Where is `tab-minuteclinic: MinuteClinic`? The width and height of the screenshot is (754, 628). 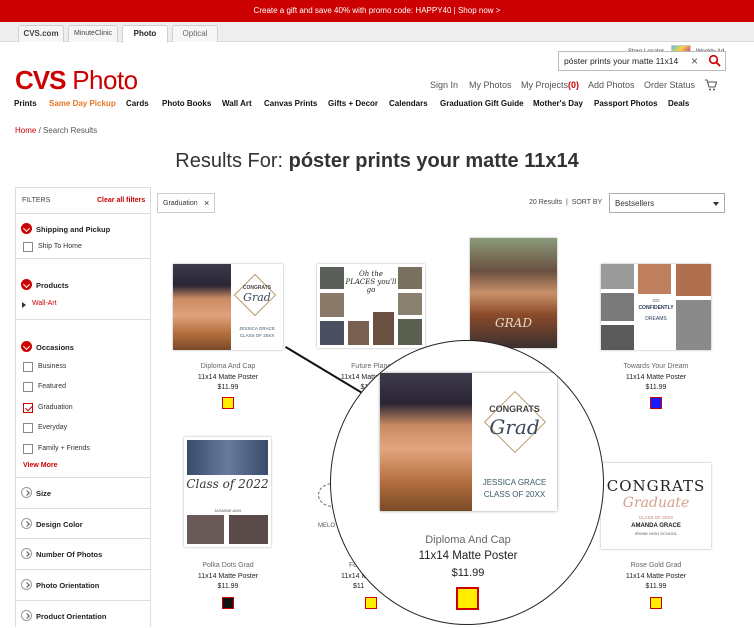 tab-minuteclinic: MinuteClinic is located at coordinates (93, 33).